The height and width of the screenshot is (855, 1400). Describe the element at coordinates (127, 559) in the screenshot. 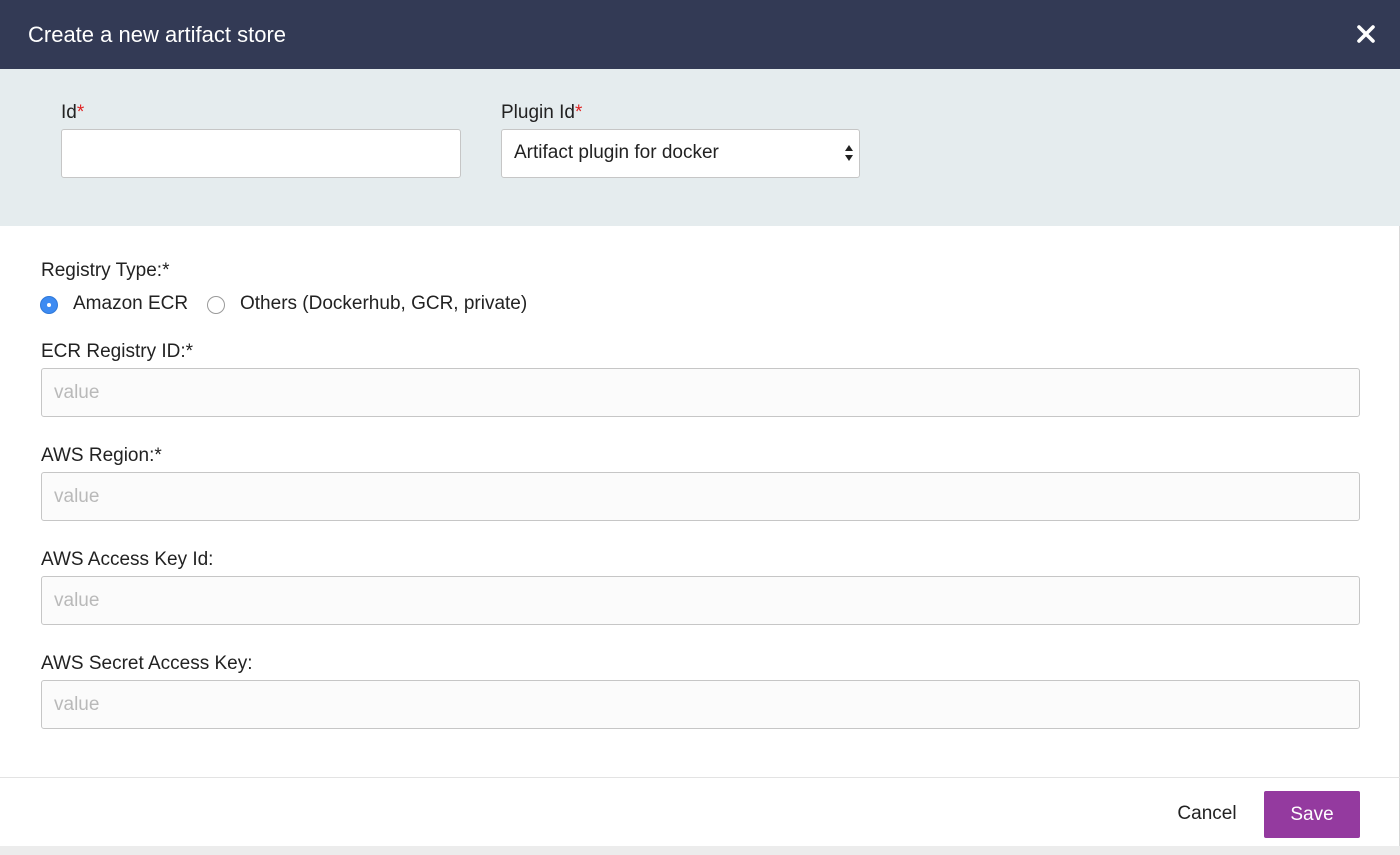

I see `aws-access-key-id-label: AWS Access Key Id:` at that location.